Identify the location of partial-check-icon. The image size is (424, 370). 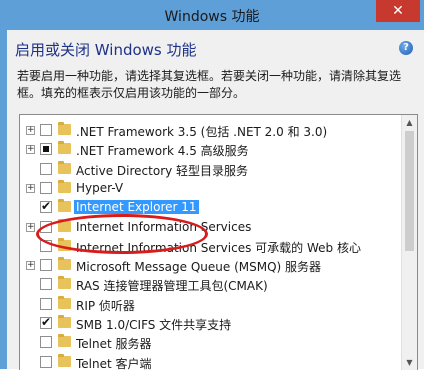
(46, 149).